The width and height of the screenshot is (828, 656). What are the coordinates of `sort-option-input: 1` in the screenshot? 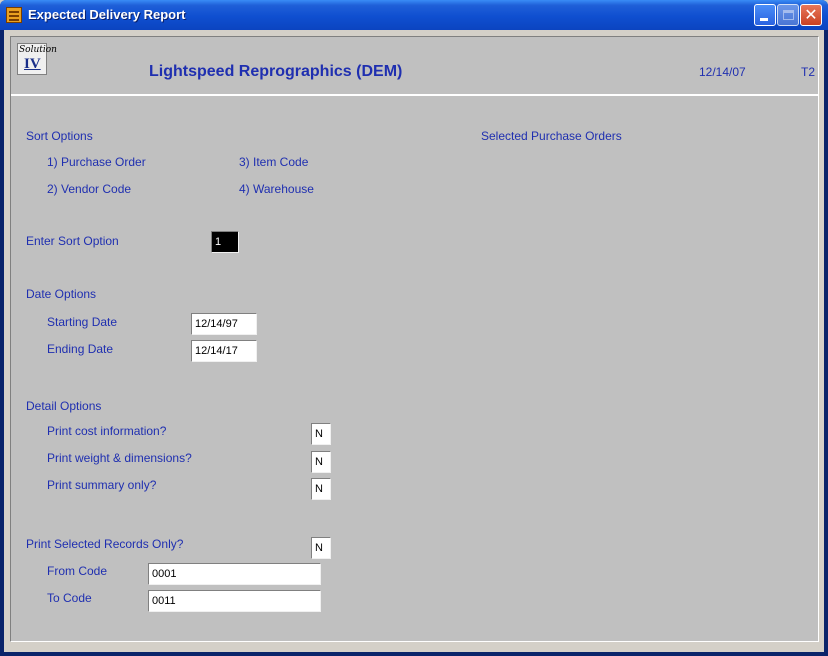 It's located at (225, 242).